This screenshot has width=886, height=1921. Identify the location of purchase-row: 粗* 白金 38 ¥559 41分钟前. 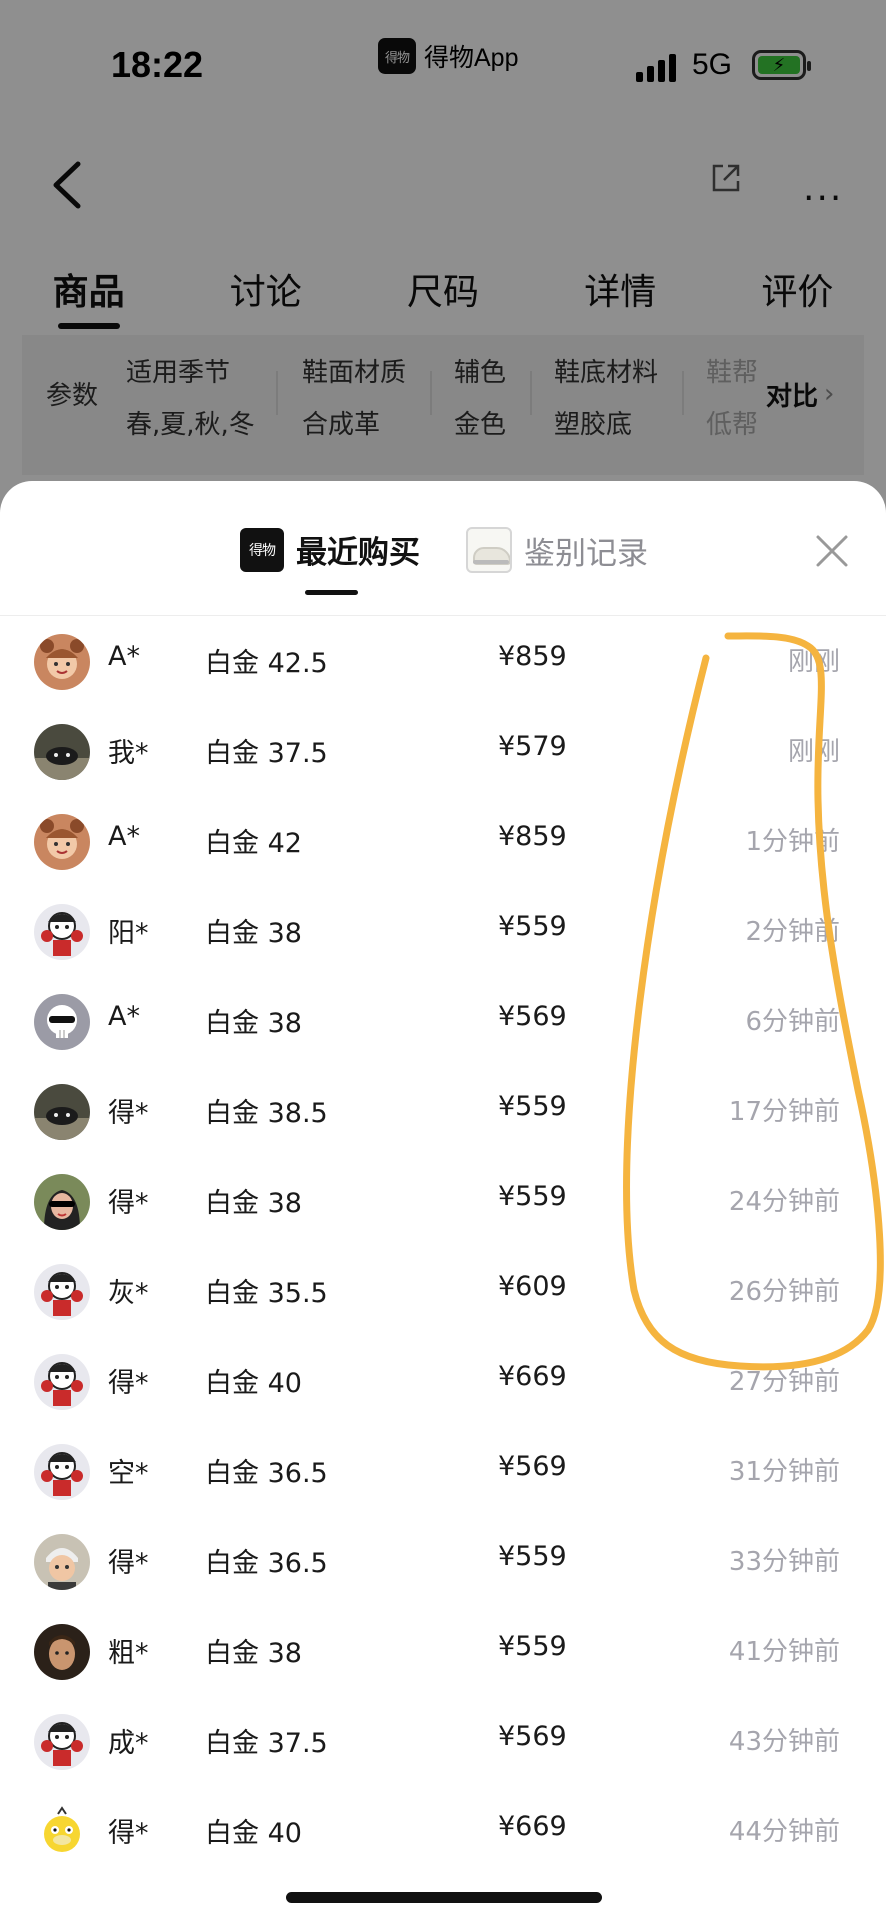
(443, 1651).